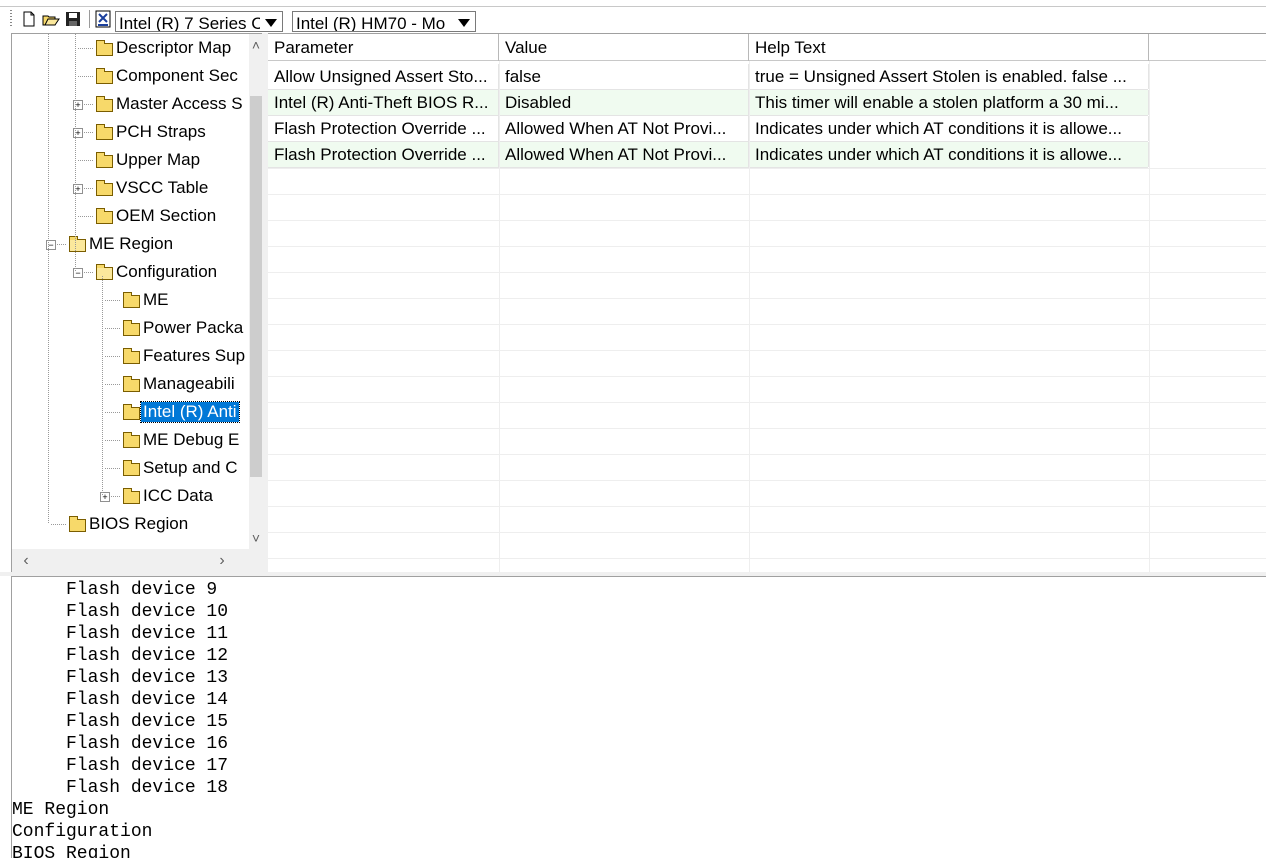 The height and width of the screenshot is (858, 1266). I want to click on log-line: Flash device 11, so click(120, 634).